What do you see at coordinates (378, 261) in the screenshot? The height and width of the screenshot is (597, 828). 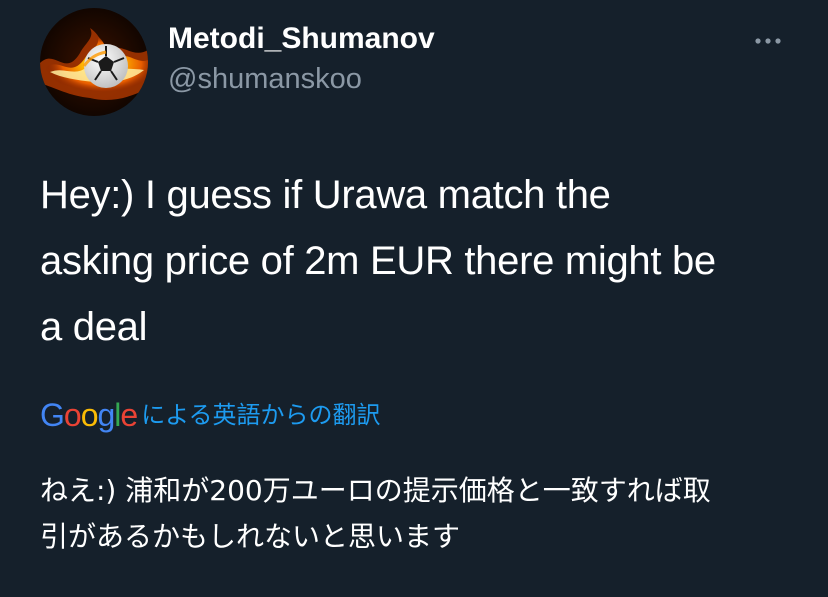 I see `tweet-text-line: asking price of 2m EUR there might be` at bounding box center [378, 261].